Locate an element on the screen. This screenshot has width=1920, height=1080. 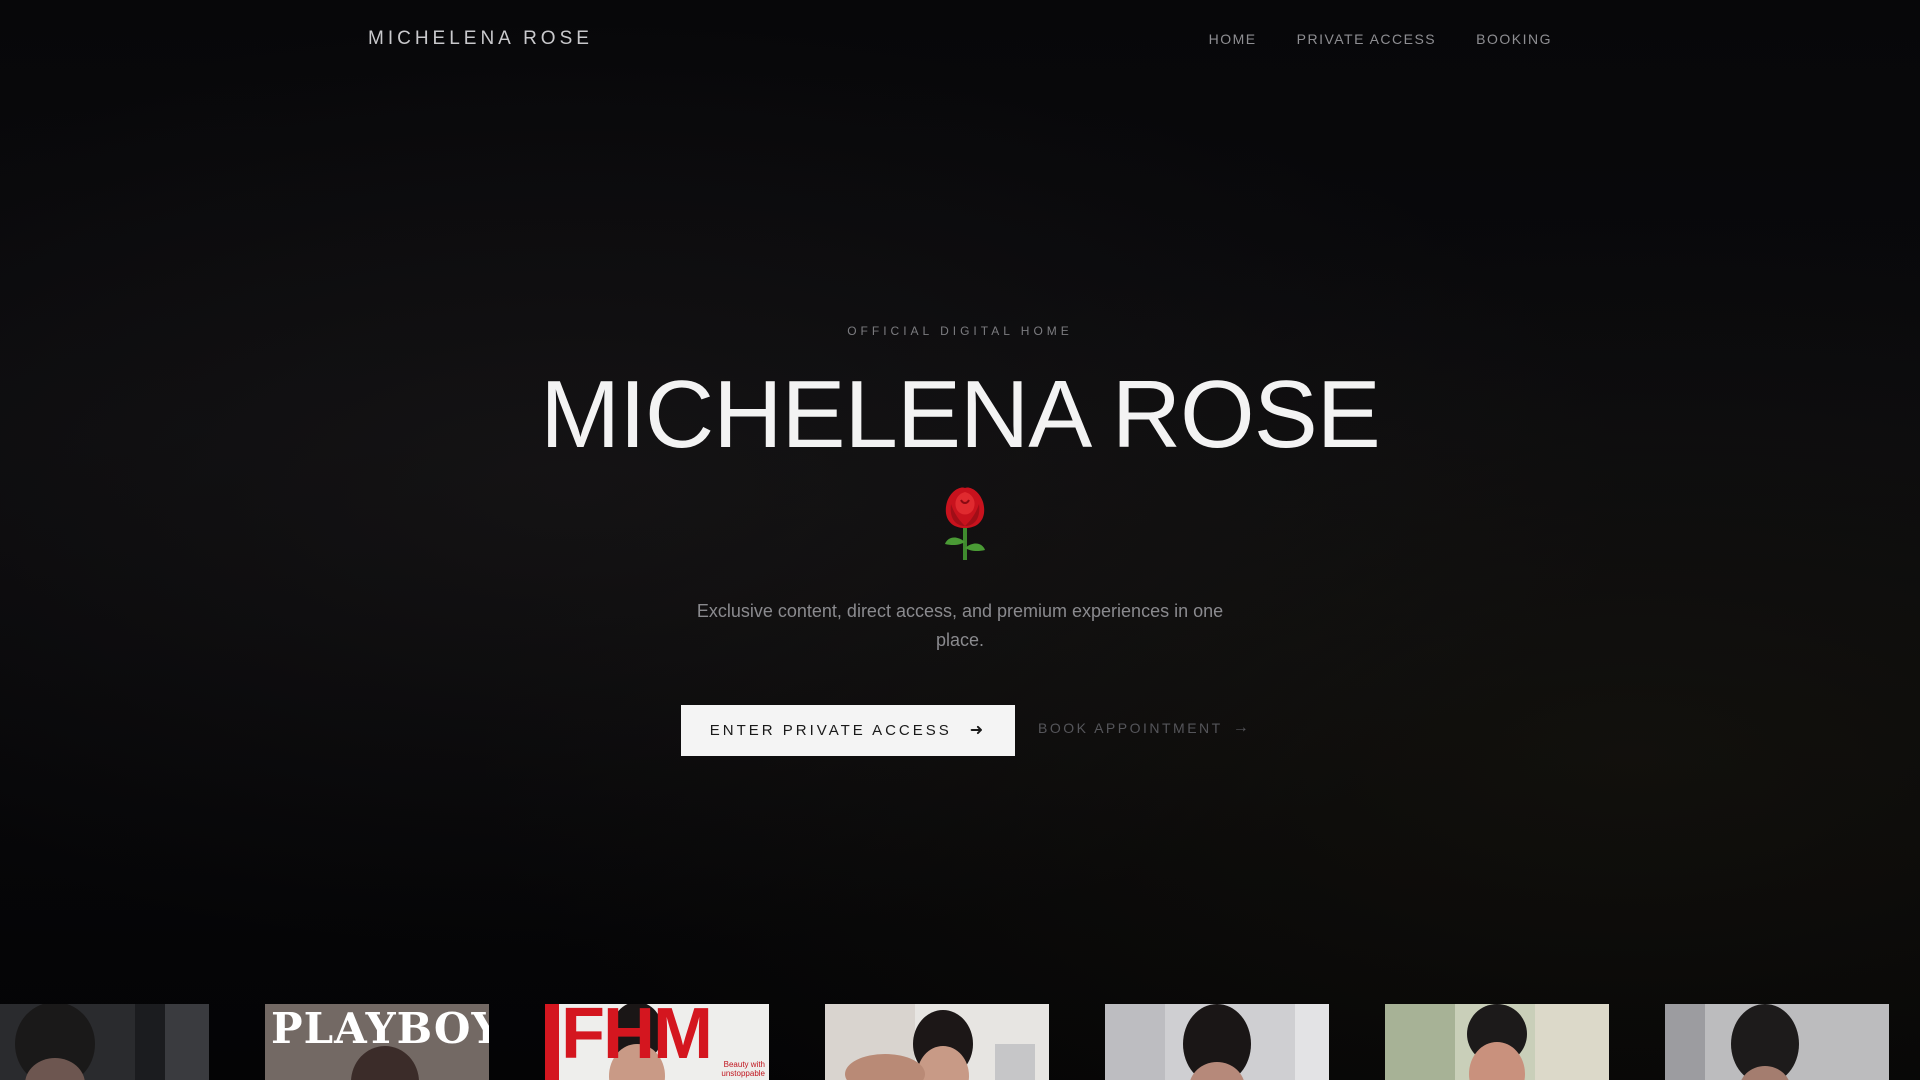
rose-icon is located at coordinates (965, 522).